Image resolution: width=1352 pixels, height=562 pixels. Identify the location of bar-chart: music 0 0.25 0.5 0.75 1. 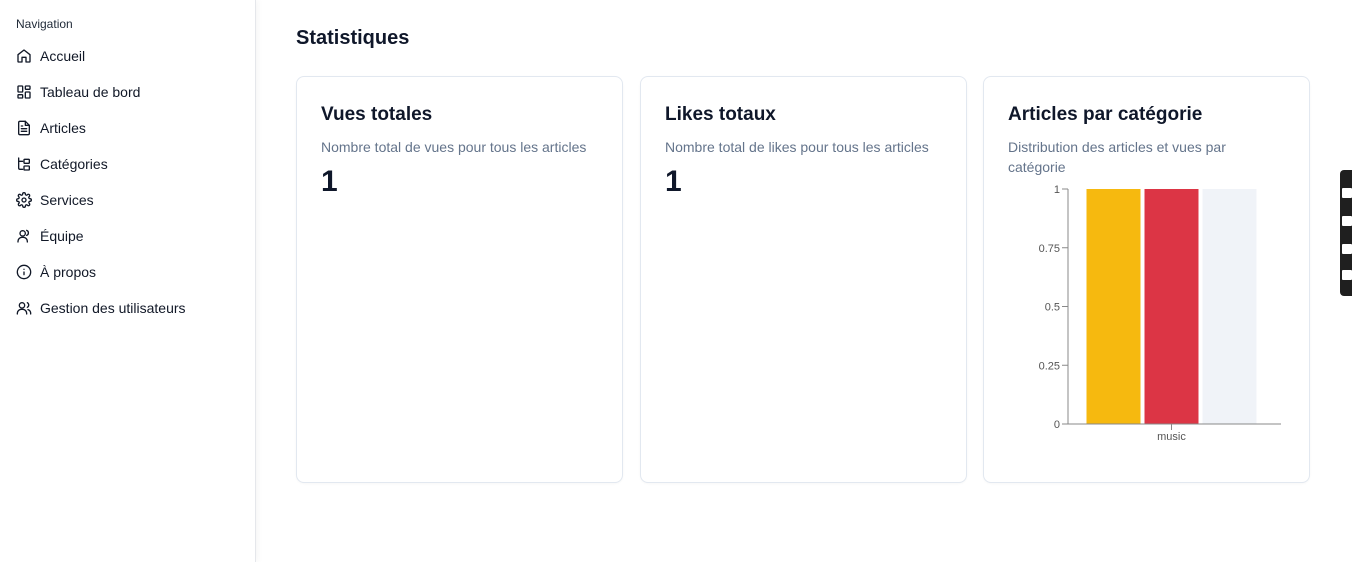
(1160, 313).